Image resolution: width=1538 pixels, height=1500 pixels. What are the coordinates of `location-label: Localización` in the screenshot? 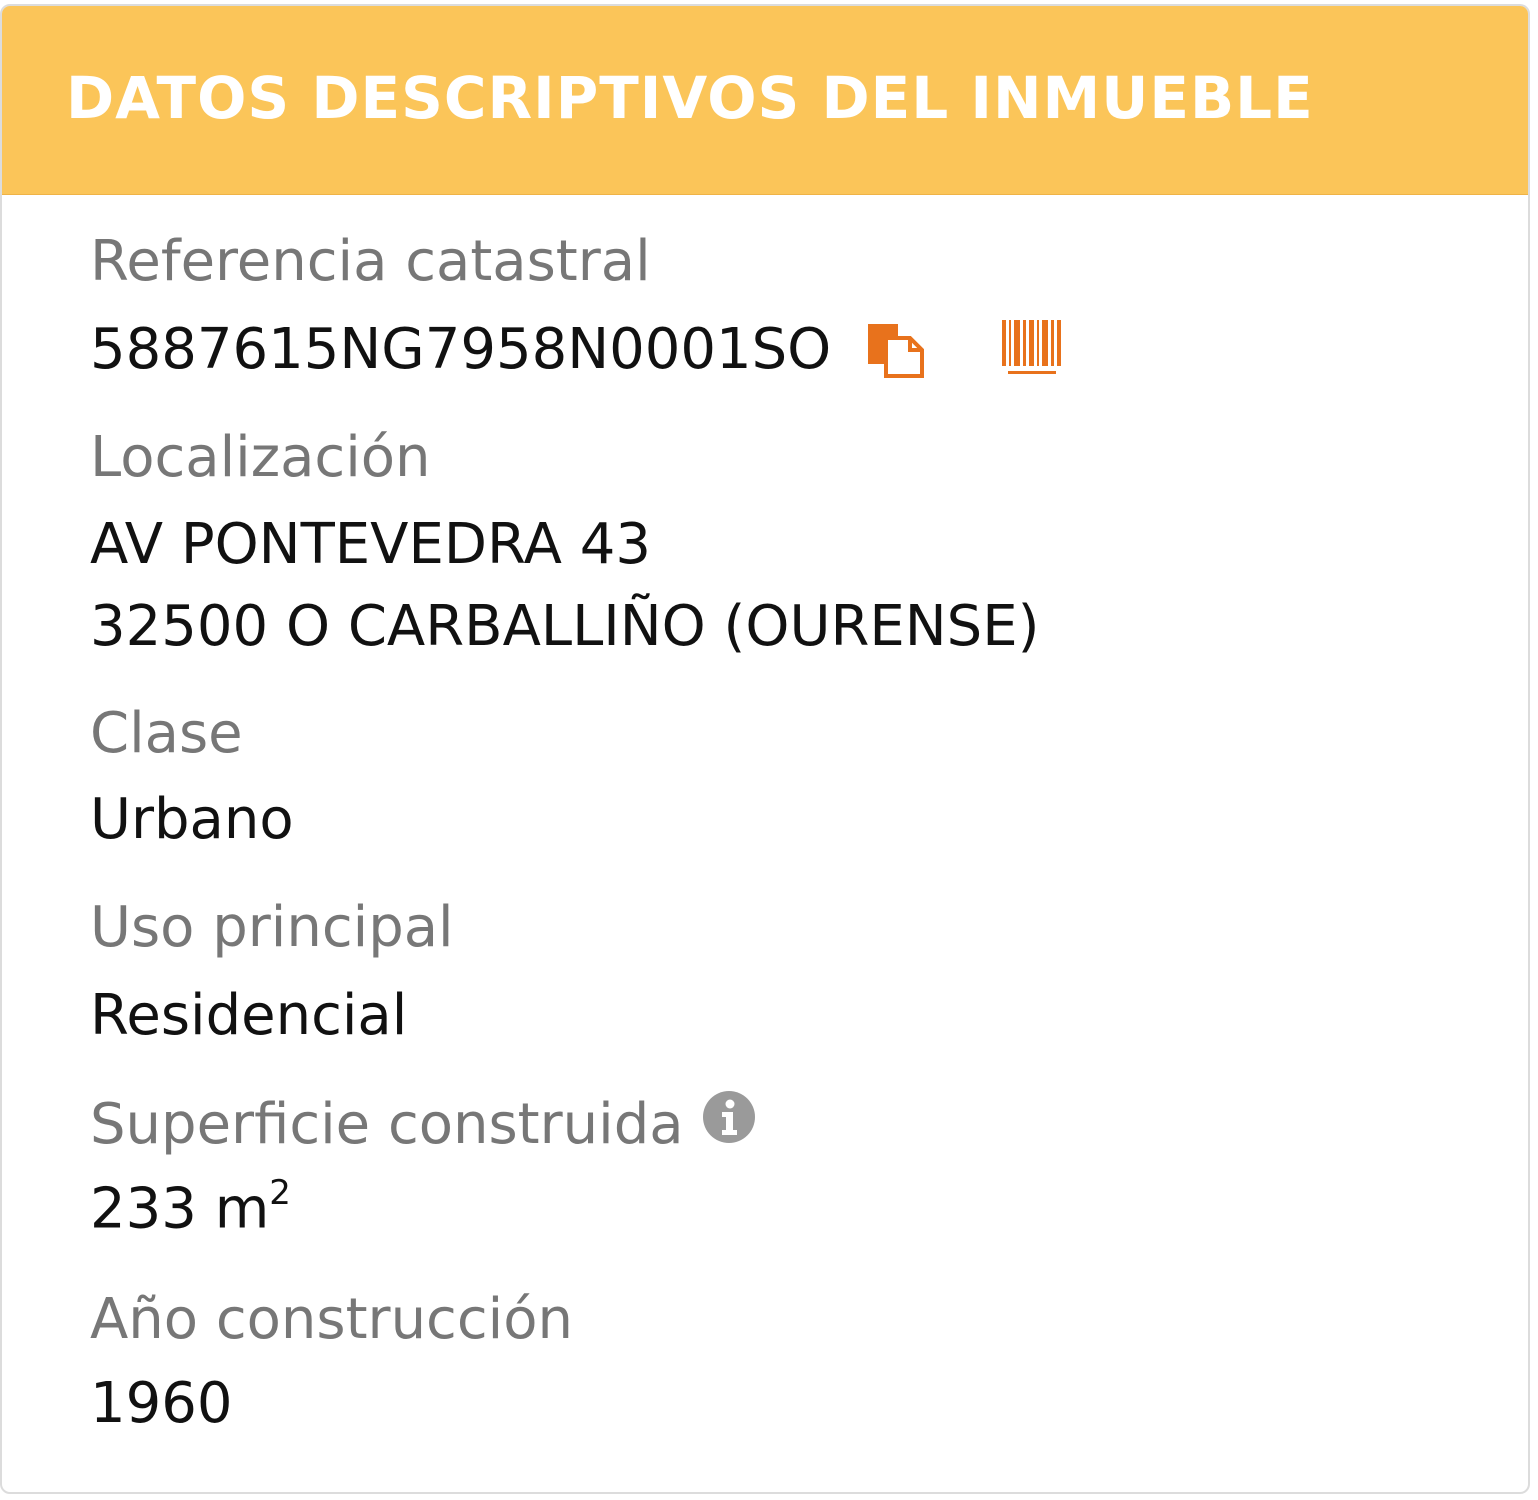 It's located at (260, 457).